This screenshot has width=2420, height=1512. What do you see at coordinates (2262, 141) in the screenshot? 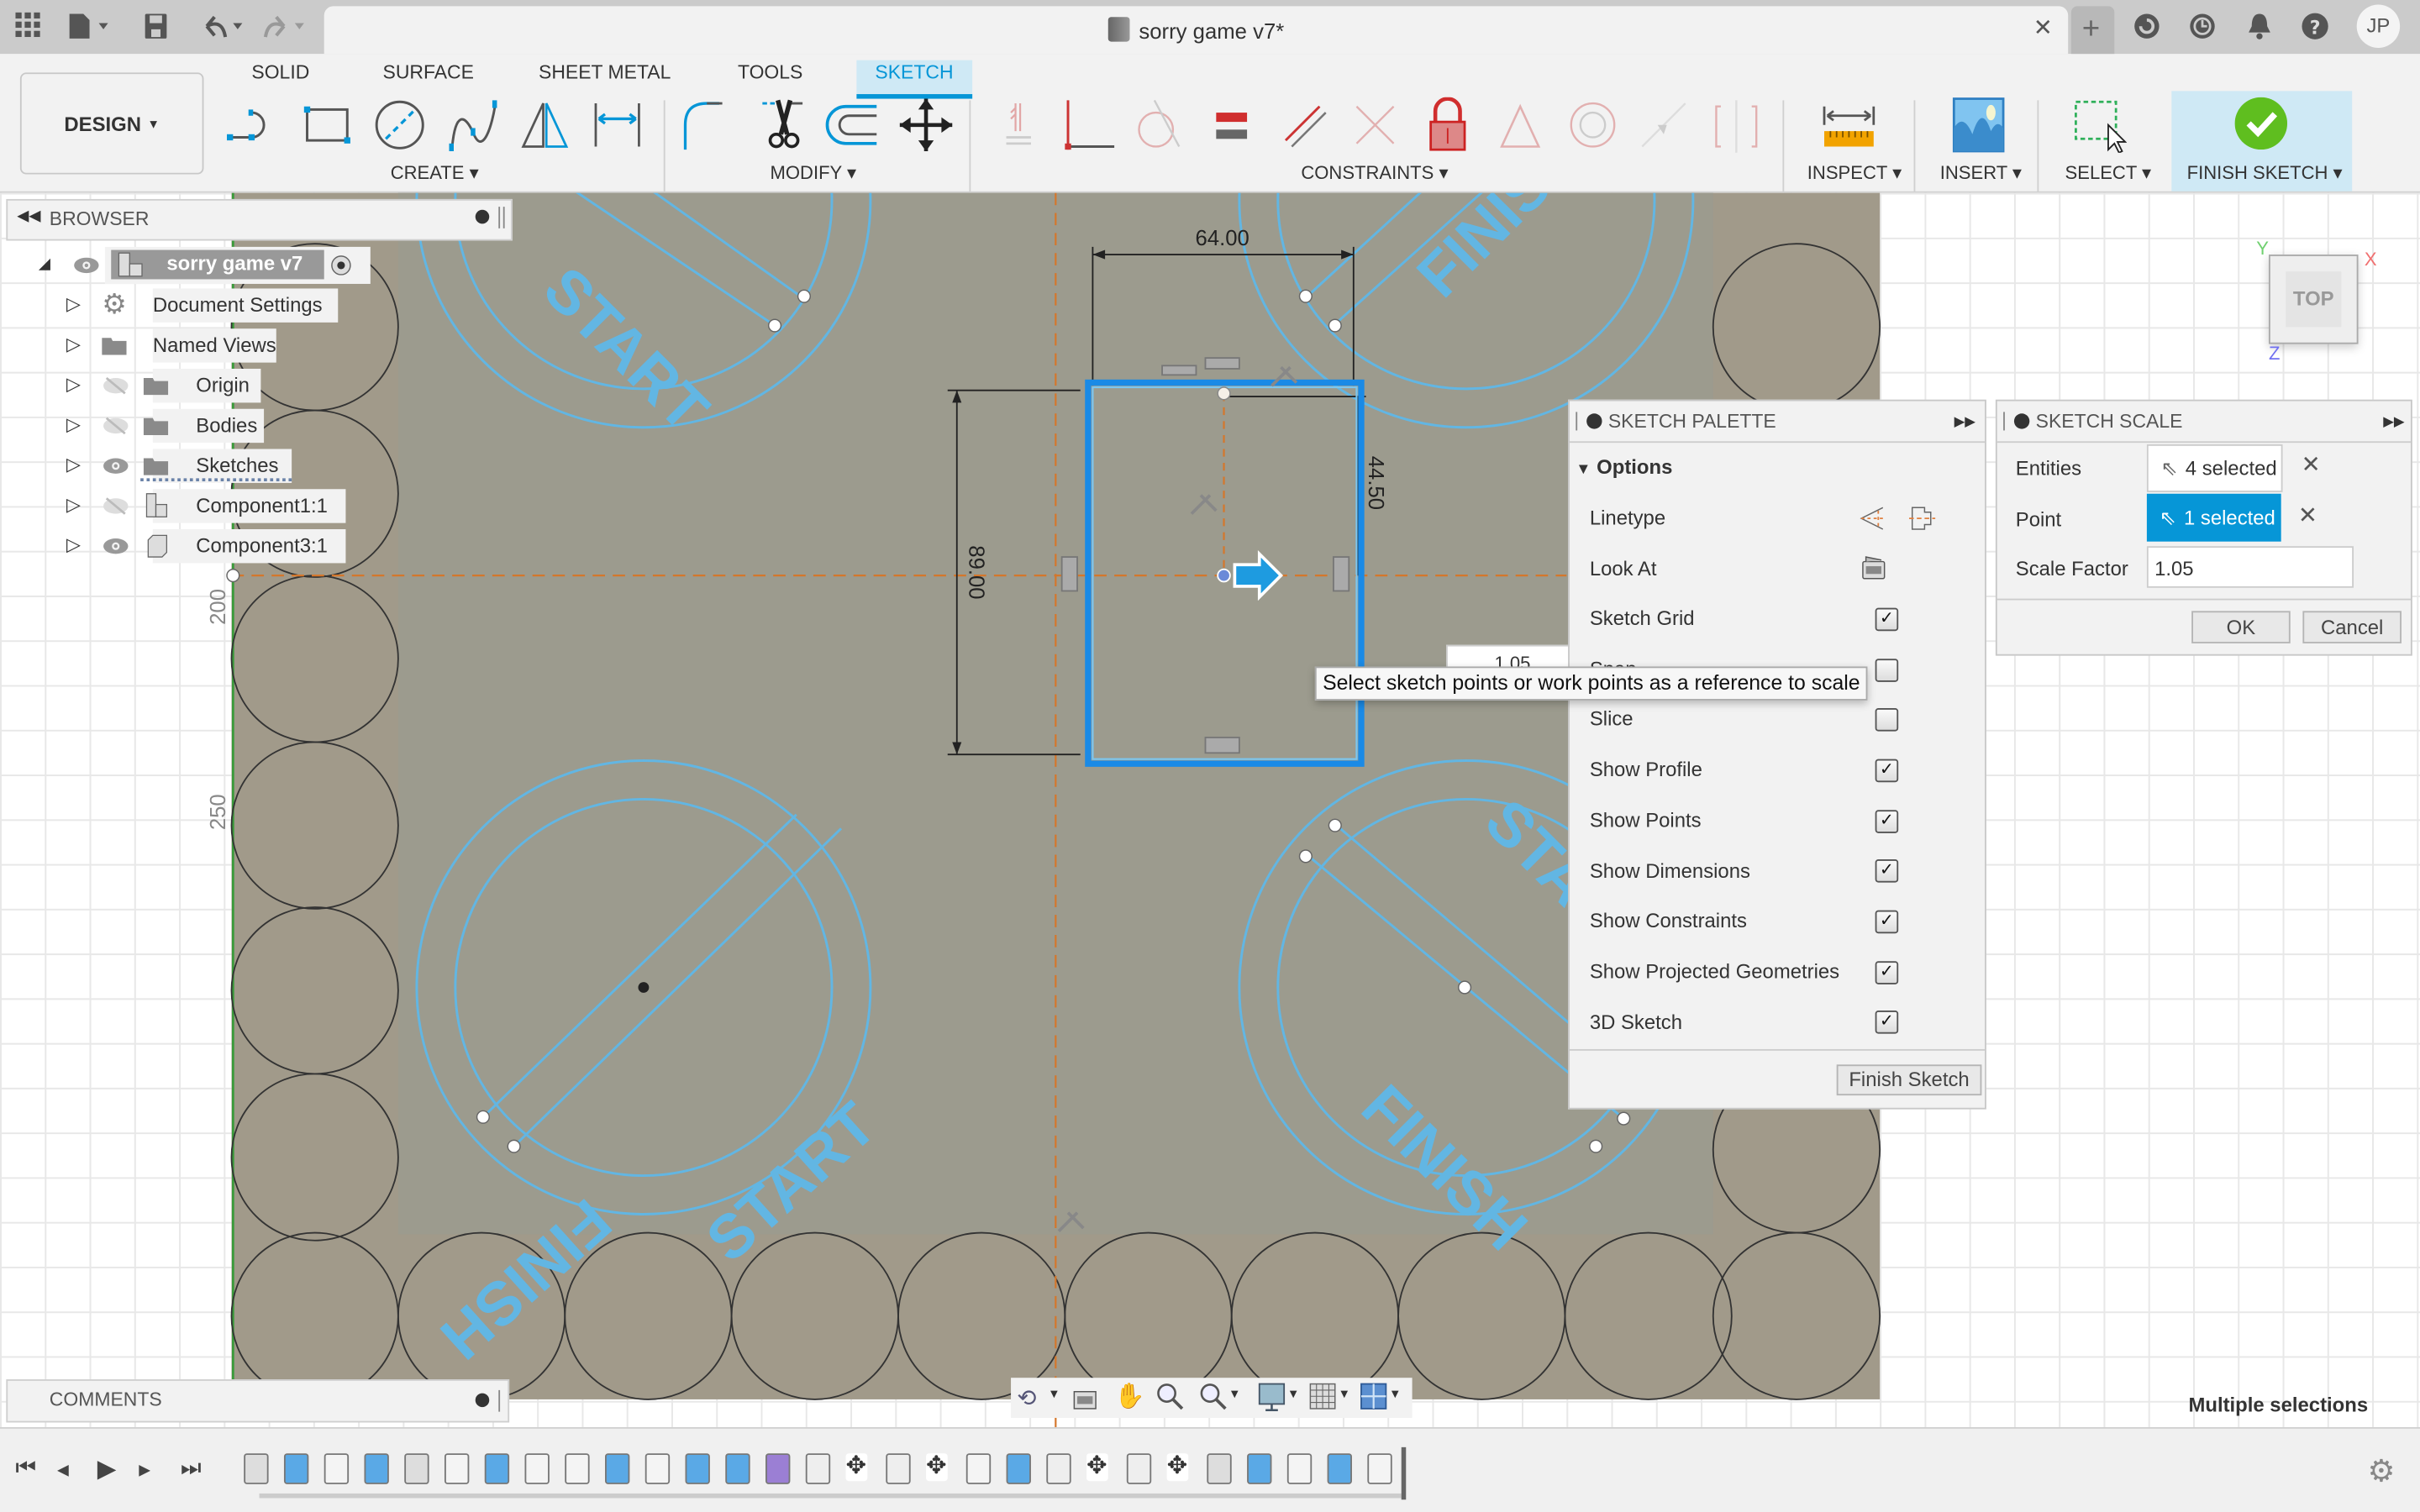
I see `finish-sketch-button: FINISH SKETCH ▾` at bounding box center [2262, 141].